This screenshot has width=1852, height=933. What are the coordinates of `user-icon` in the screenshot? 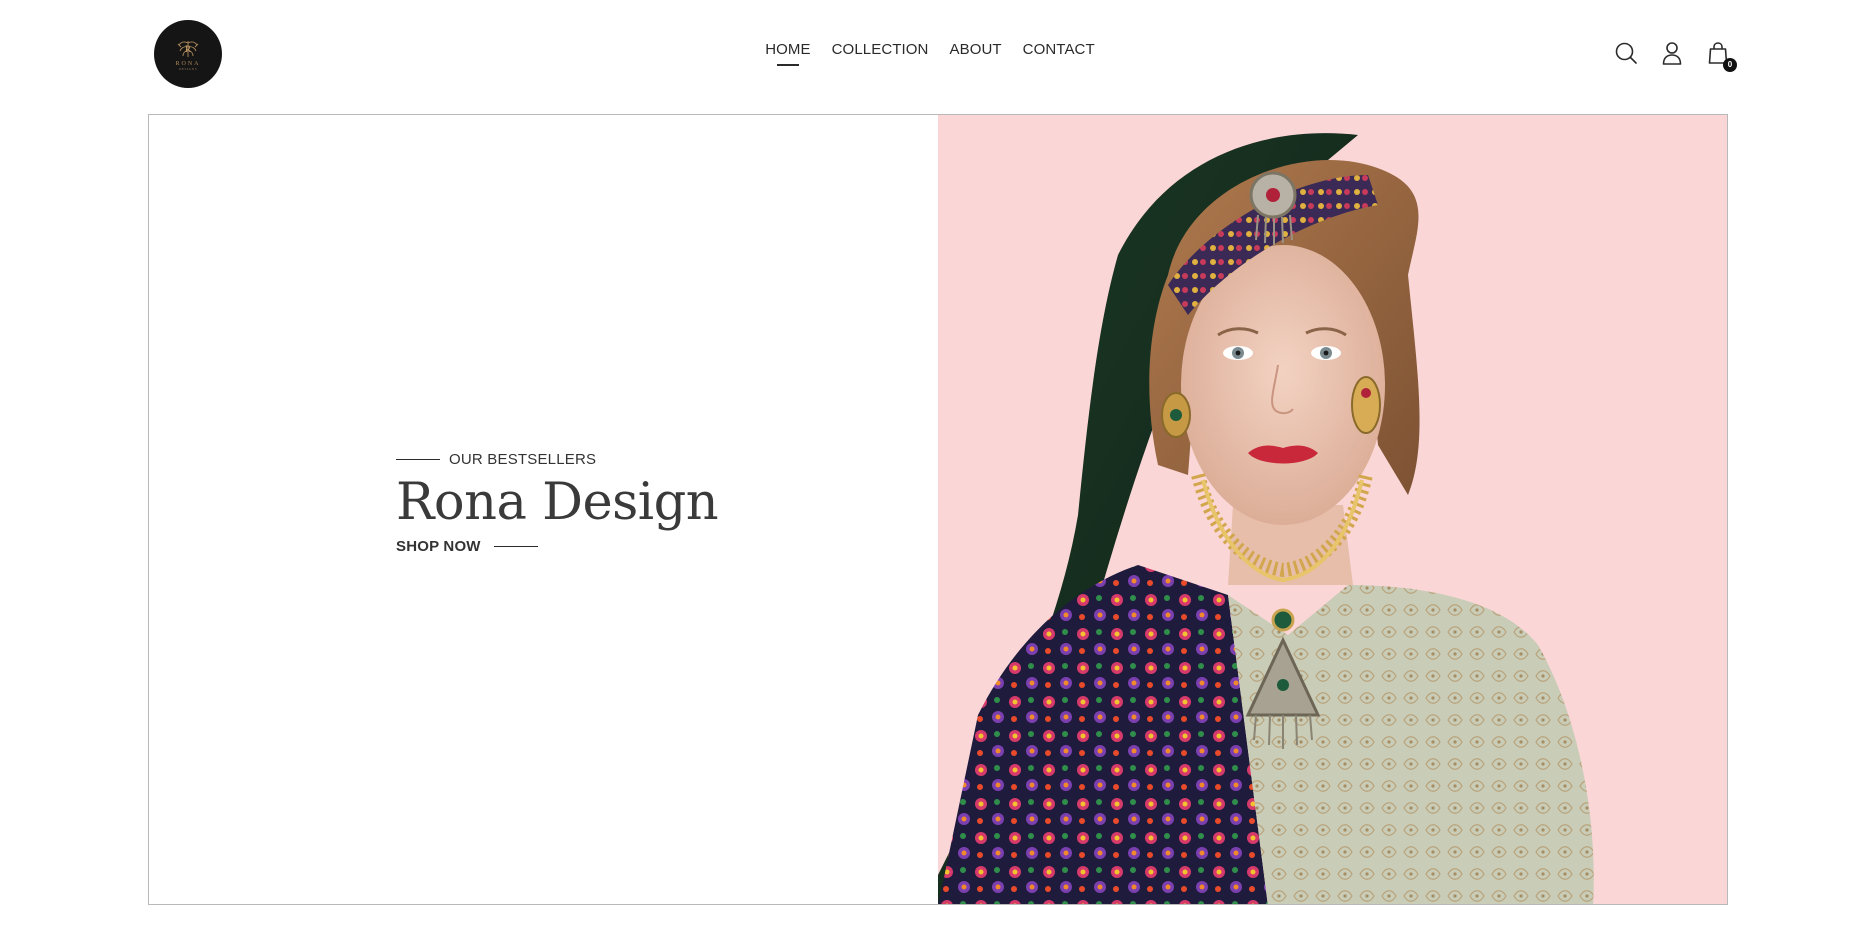 It's located at (1672, 53).